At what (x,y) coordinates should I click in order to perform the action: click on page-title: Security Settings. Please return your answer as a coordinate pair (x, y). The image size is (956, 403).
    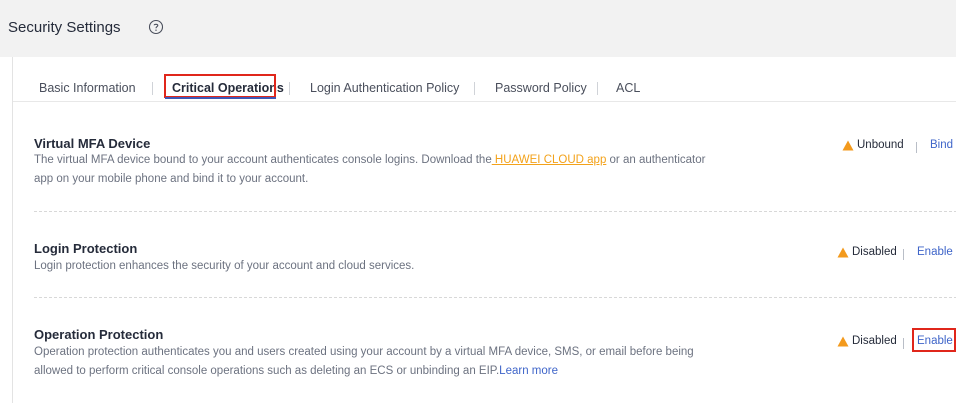
    Looking at the image, I should click on (64, 27).